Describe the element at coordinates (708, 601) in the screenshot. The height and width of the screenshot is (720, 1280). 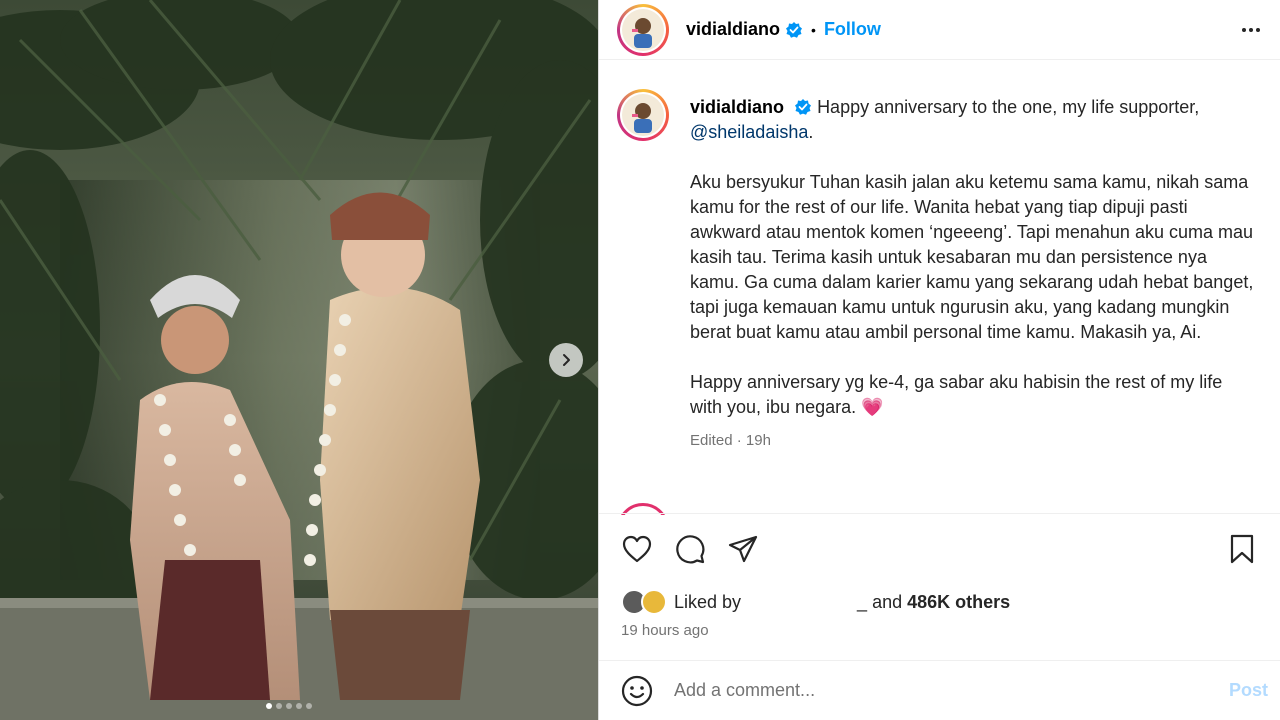
I see `liked-by-label: Liked by` at that location.